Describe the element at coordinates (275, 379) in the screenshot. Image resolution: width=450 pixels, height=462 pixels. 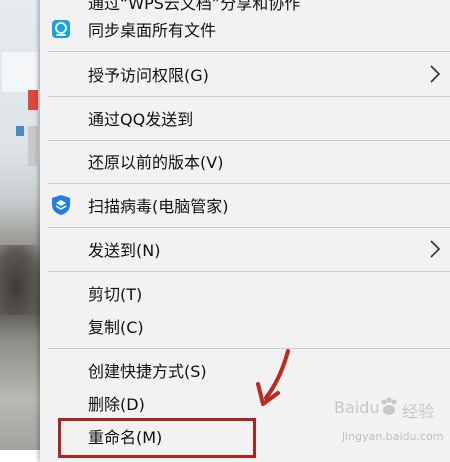
I see `annotation-arrow-icon` at that location.